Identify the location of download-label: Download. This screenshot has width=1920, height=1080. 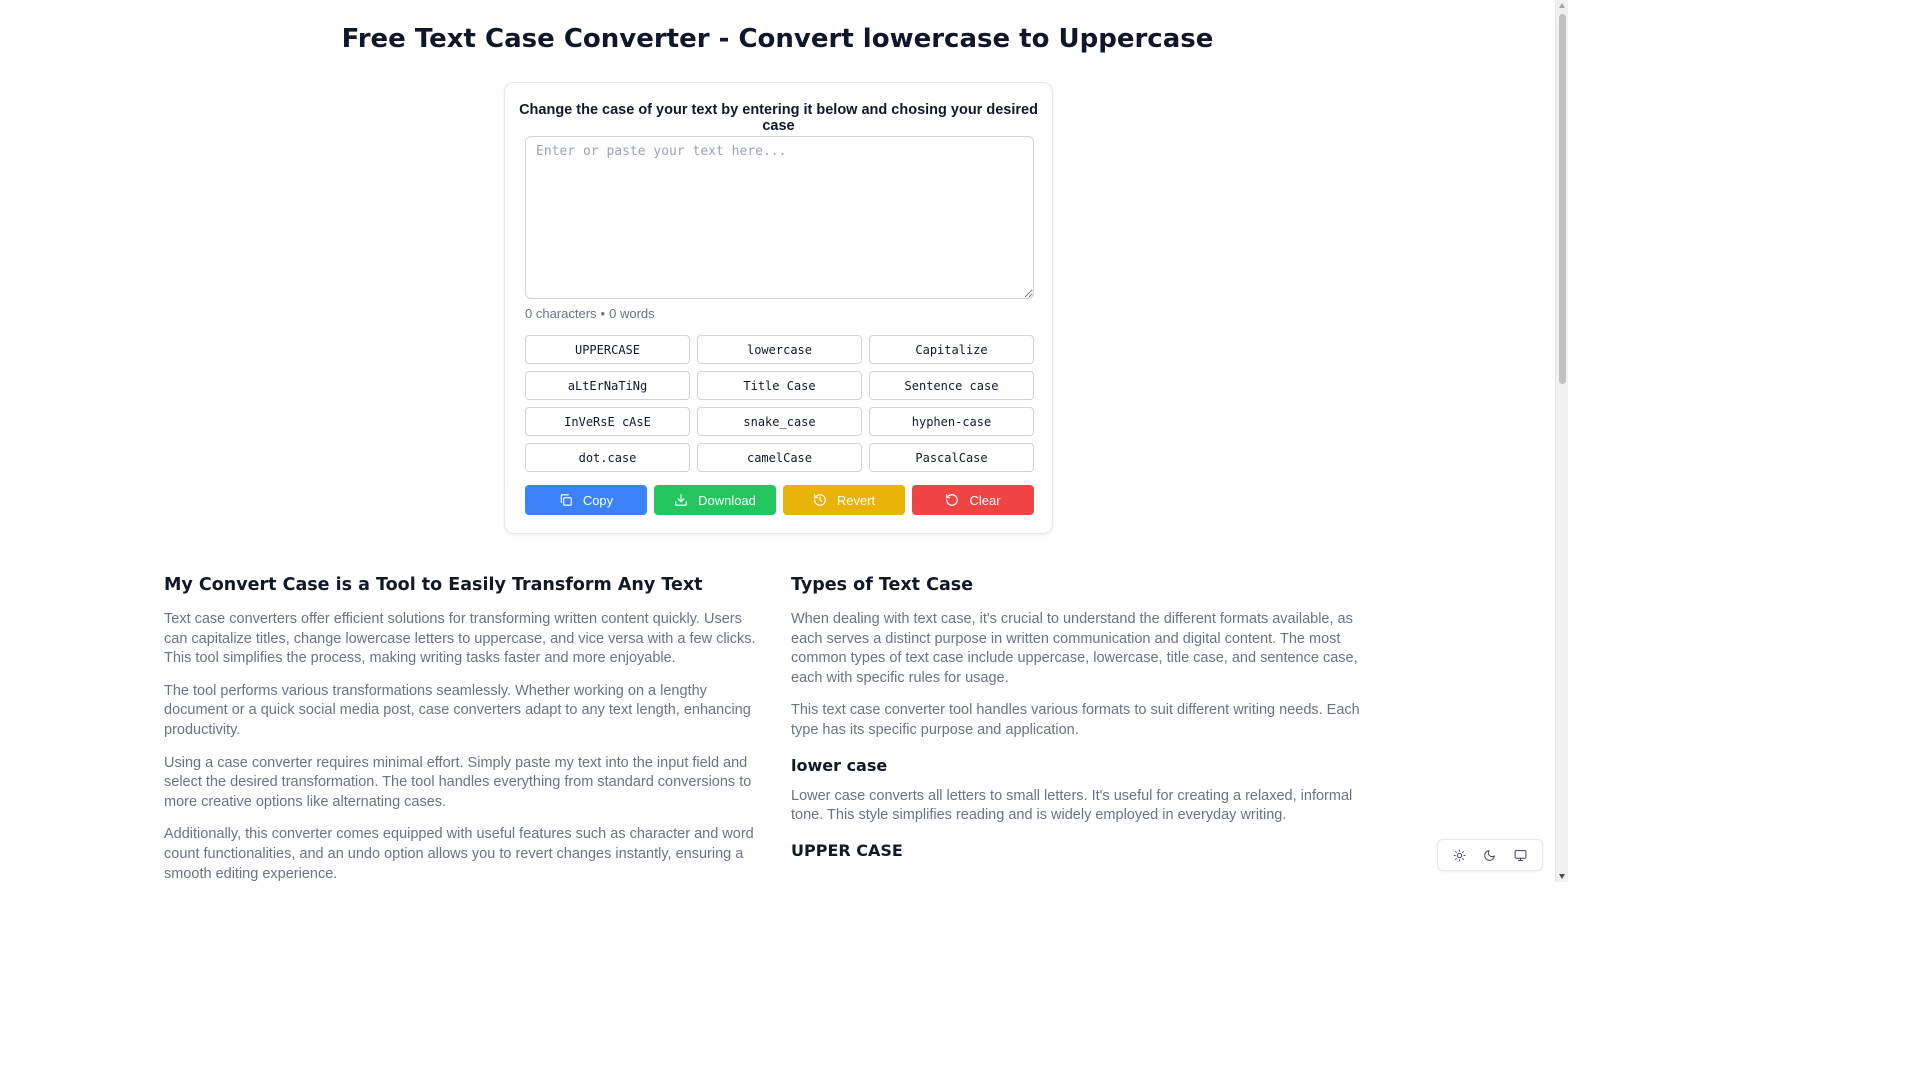
(727, 500).